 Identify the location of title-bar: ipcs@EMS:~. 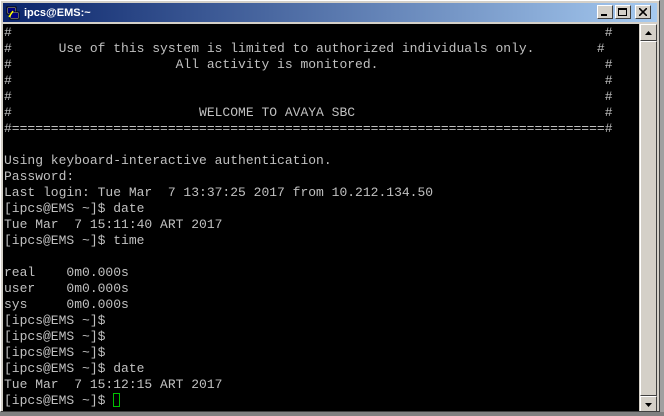
(330, 12).